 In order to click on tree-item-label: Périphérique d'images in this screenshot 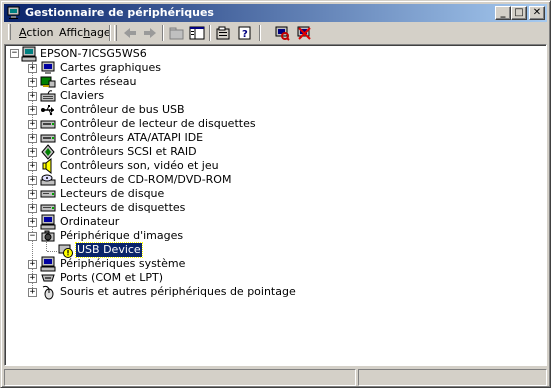, I will do `click(121, 236)`.